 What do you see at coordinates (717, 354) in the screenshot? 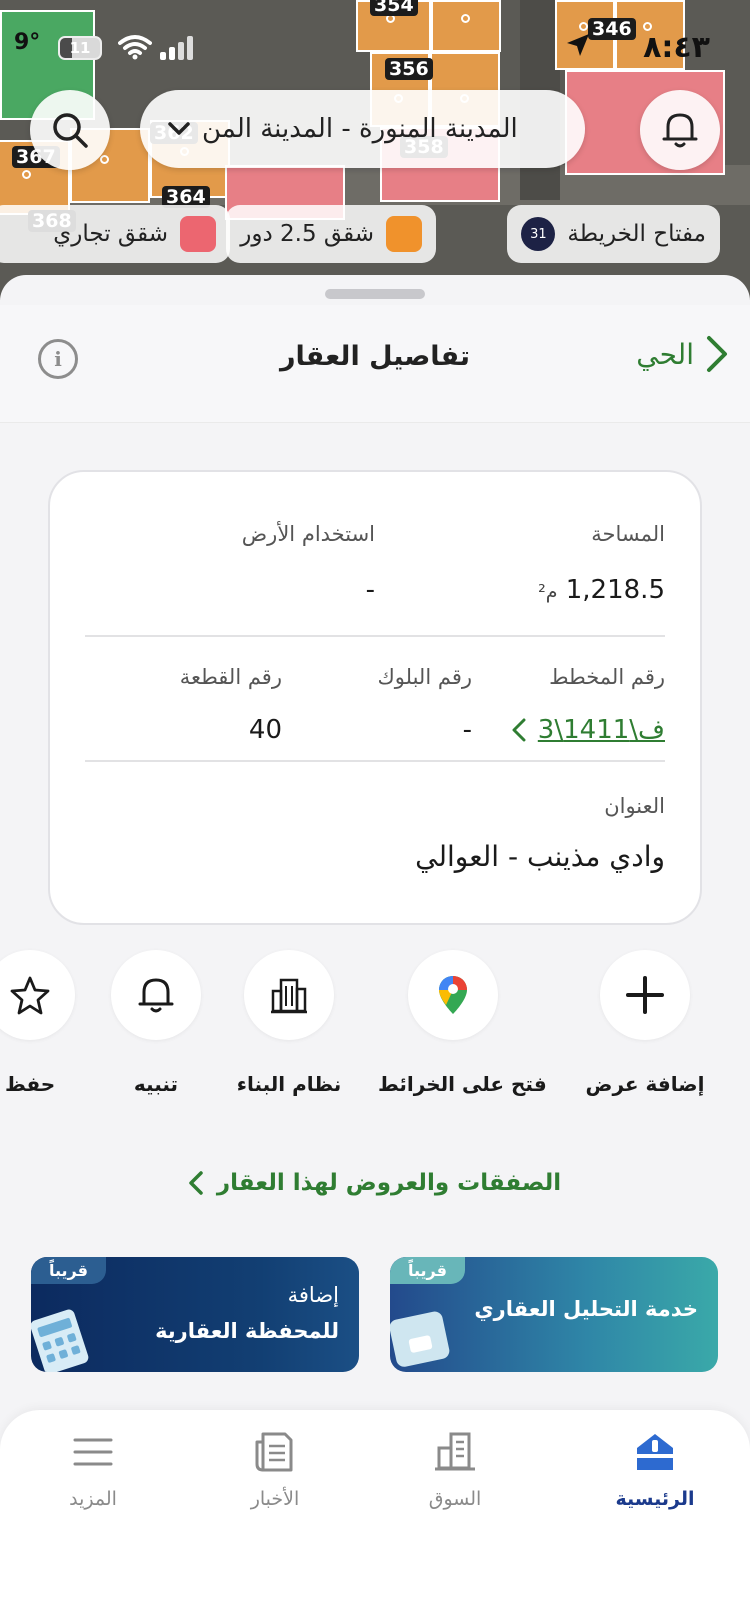
I see `chevron-right-icon` at bounding box center [717, 354].